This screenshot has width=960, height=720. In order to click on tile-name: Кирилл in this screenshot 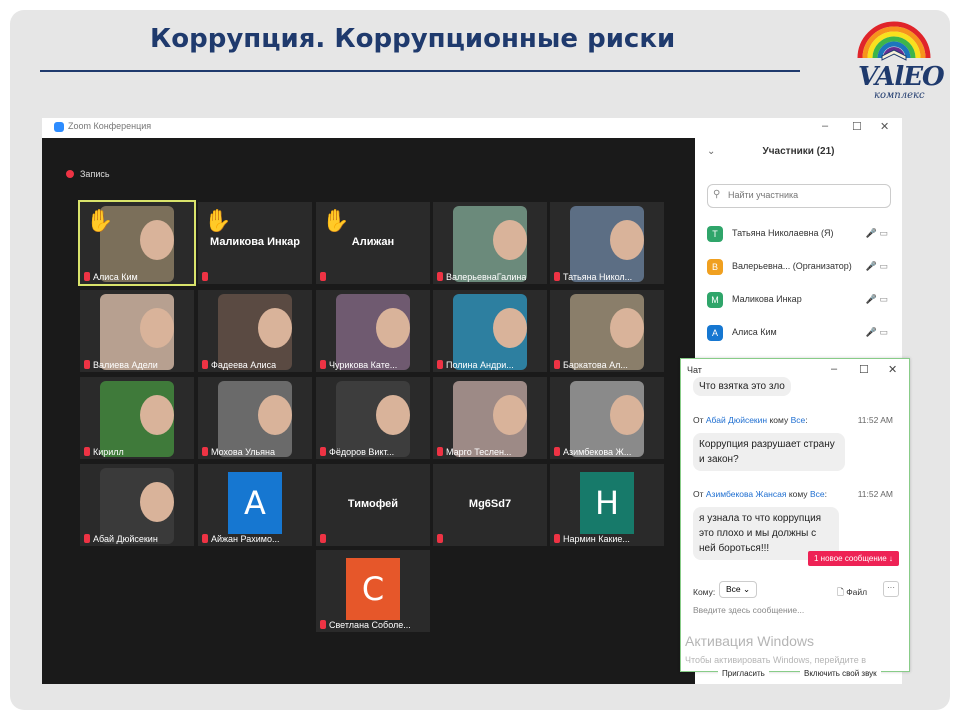, I will do `click(104, 452)`.